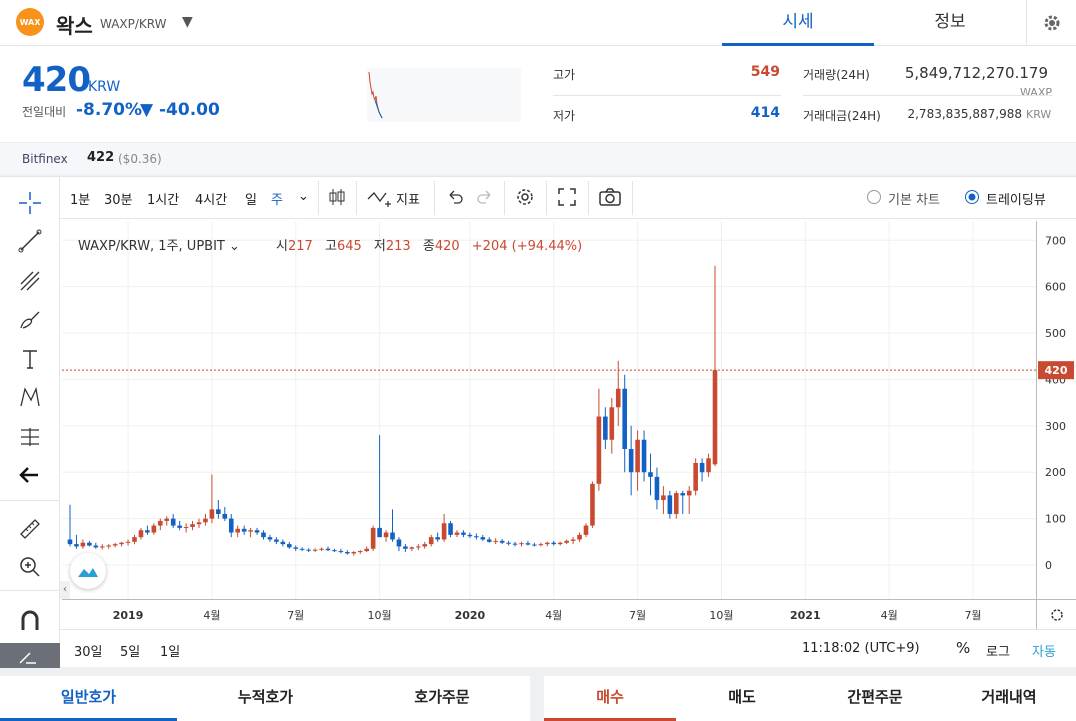  Describe the element at coordinates (442, 698) in the screenshot. I see `tab-orderbook-order: 호가주문` at that location.